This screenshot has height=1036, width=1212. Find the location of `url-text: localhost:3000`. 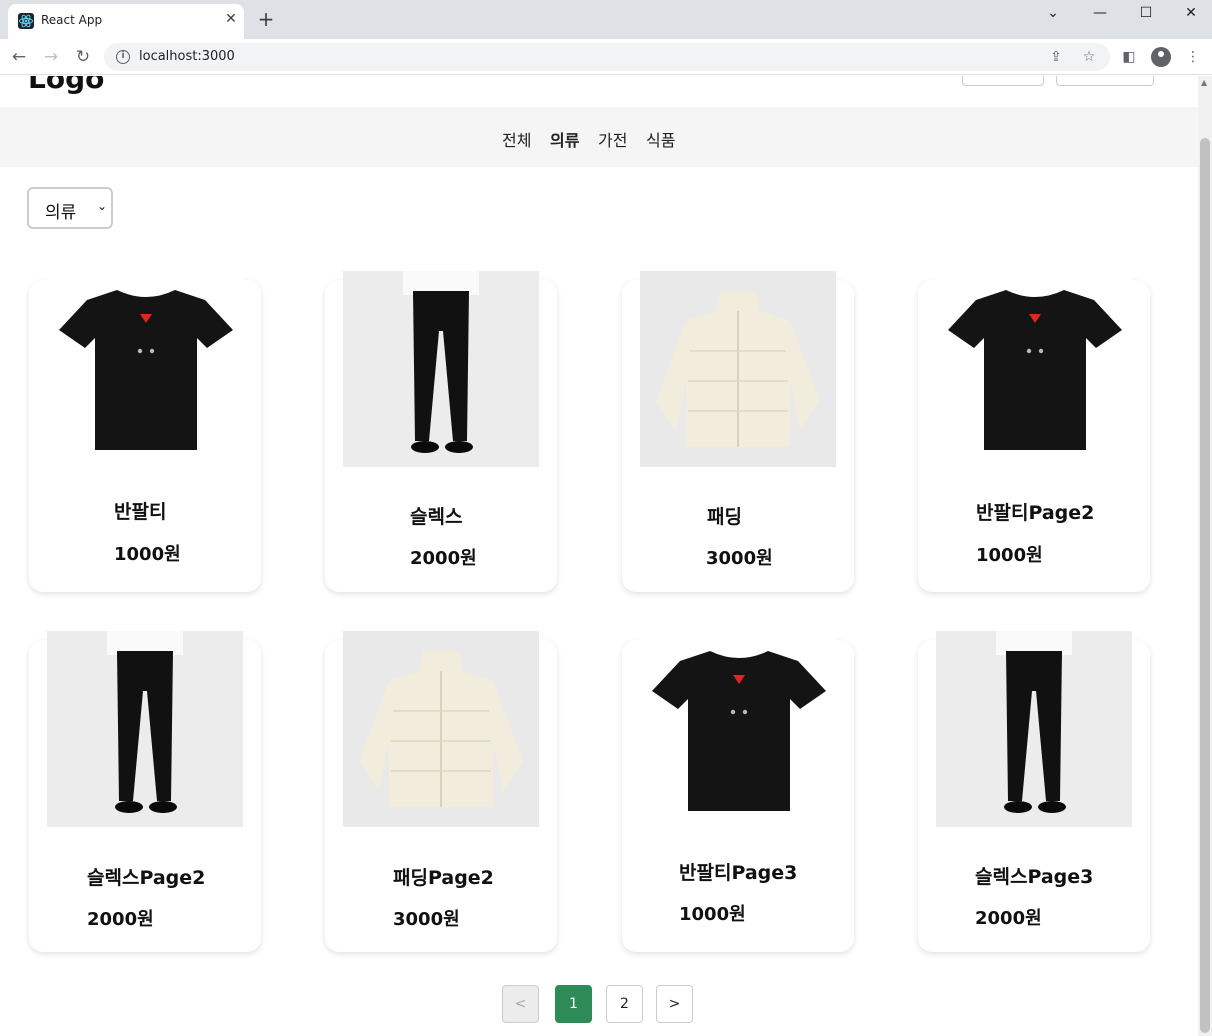

url-text: localhost:3000 is located at coordinates (187, 56).